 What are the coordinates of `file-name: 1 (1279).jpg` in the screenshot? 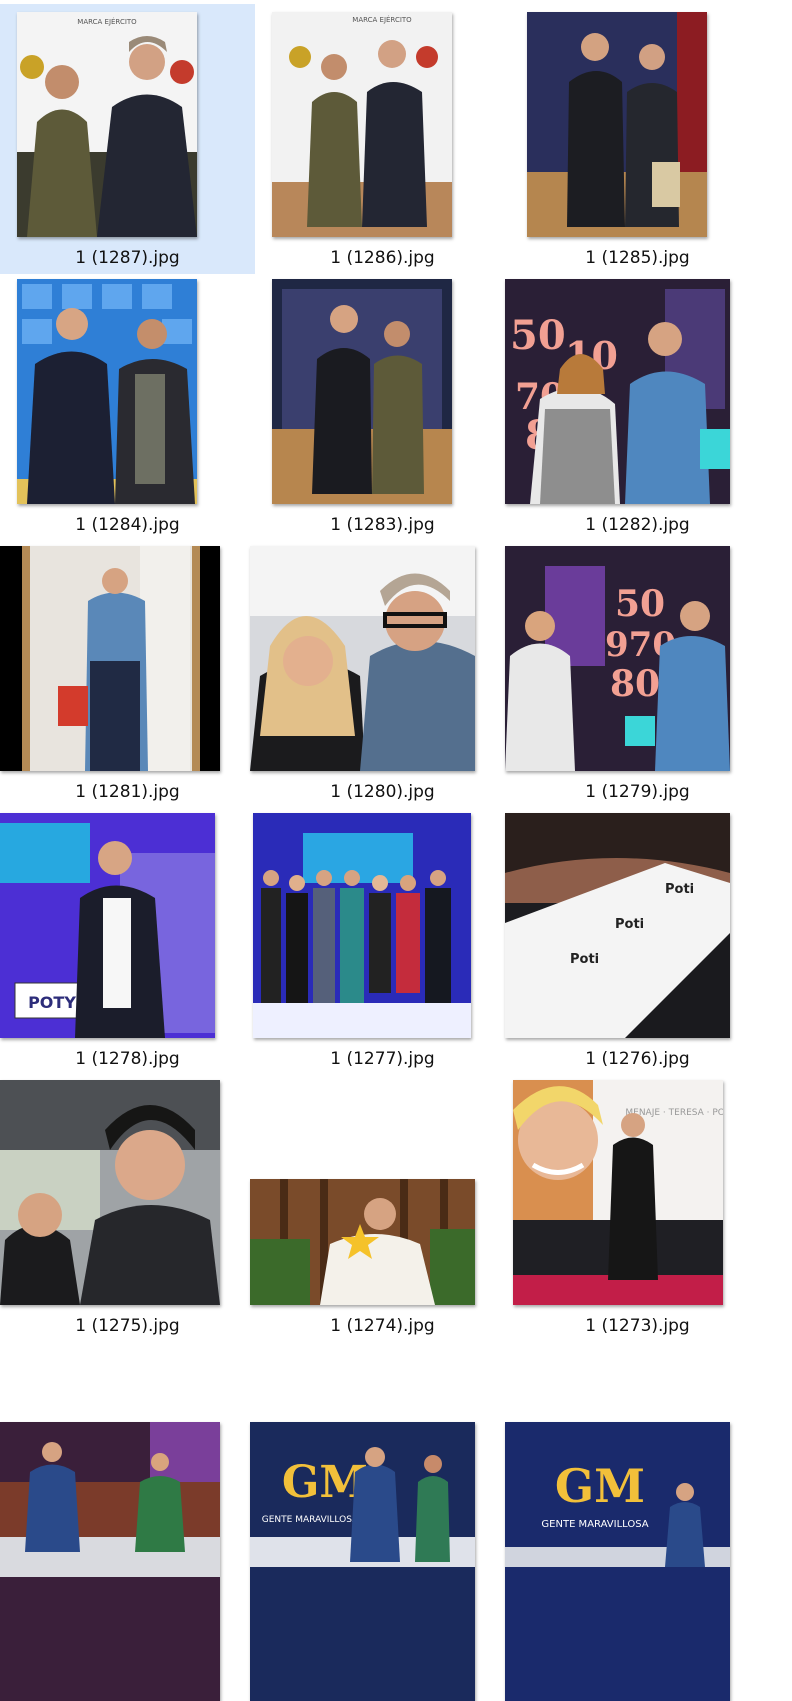 It's located at (637, 792).